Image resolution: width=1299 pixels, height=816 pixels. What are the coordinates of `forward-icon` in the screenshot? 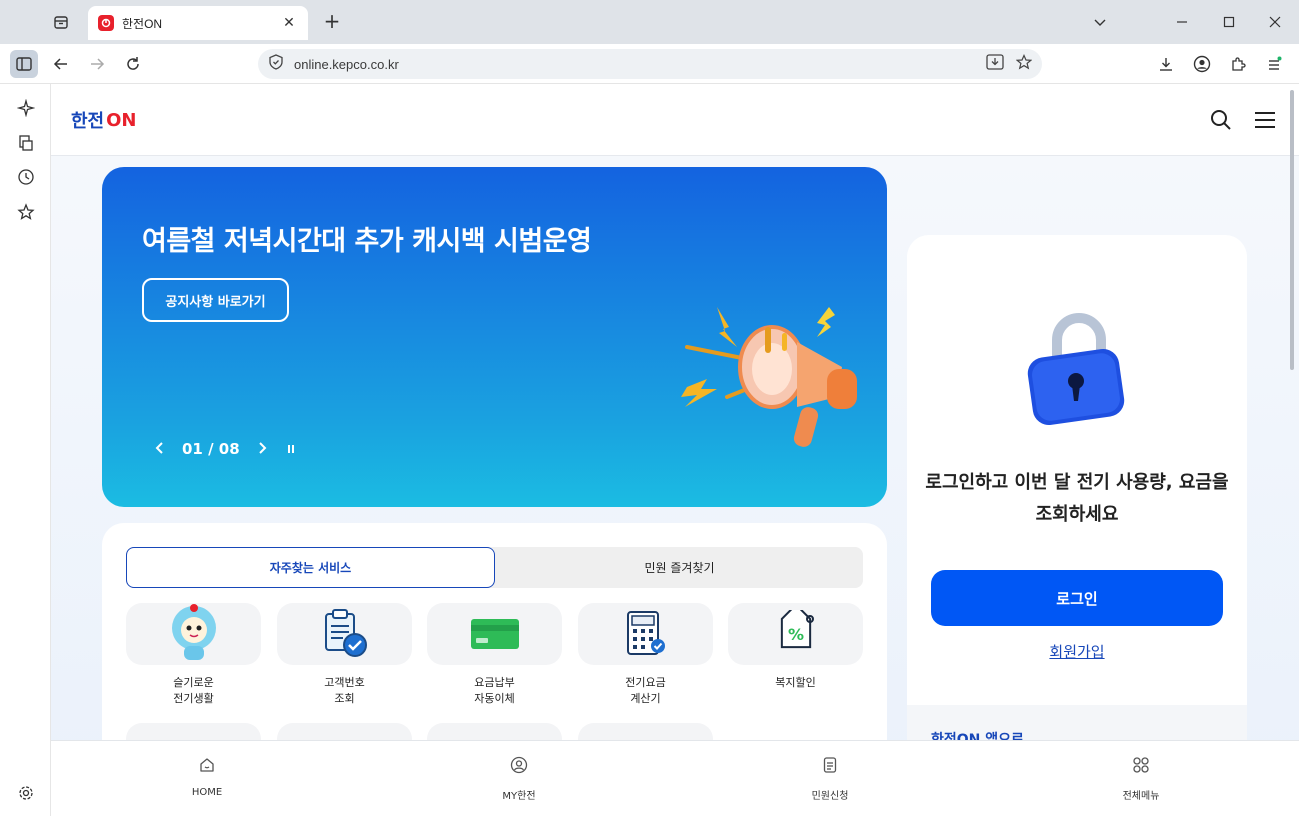 It's located at (97, 64).